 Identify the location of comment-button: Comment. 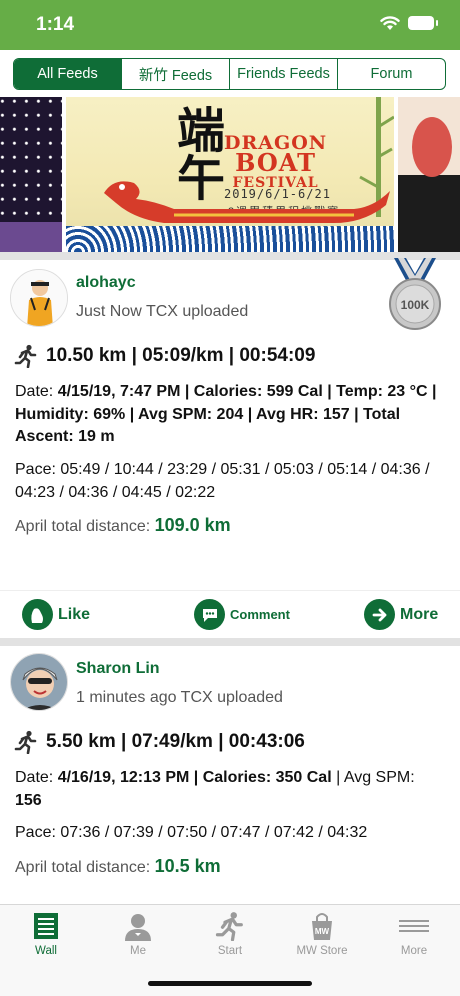
(242, 614).